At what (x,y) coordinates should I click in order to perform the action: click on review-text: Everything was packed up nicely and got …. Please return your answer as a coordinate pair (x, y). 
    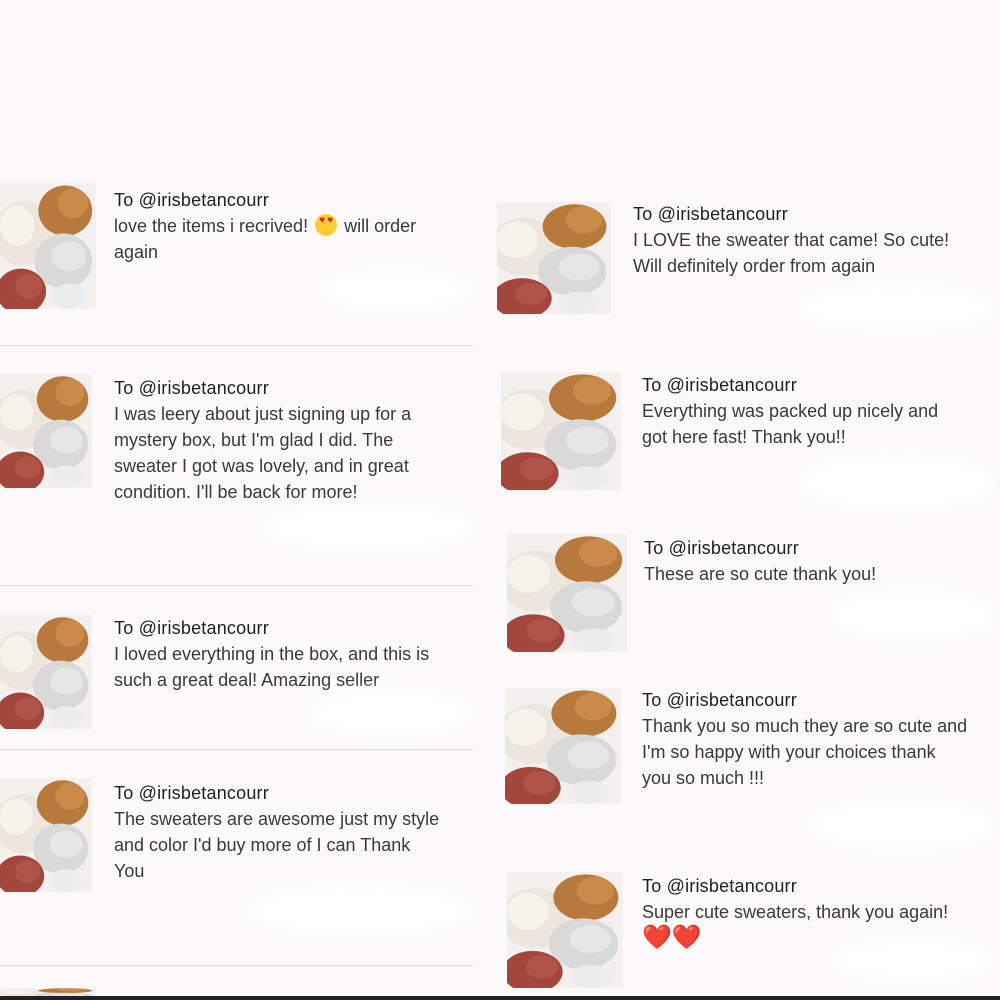
    Looking at the image, I should click on (790, 424).